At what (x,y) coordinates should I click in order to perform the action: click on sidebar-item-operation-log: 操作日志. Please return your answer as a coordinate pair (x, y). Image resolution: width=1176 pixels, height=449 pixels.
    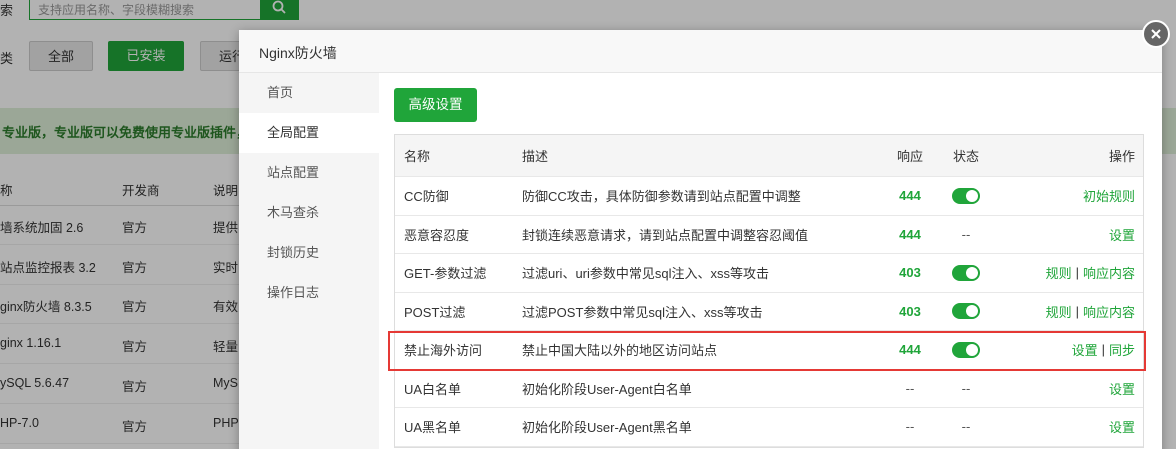
    Looking at the image, I should click on (309, 293).